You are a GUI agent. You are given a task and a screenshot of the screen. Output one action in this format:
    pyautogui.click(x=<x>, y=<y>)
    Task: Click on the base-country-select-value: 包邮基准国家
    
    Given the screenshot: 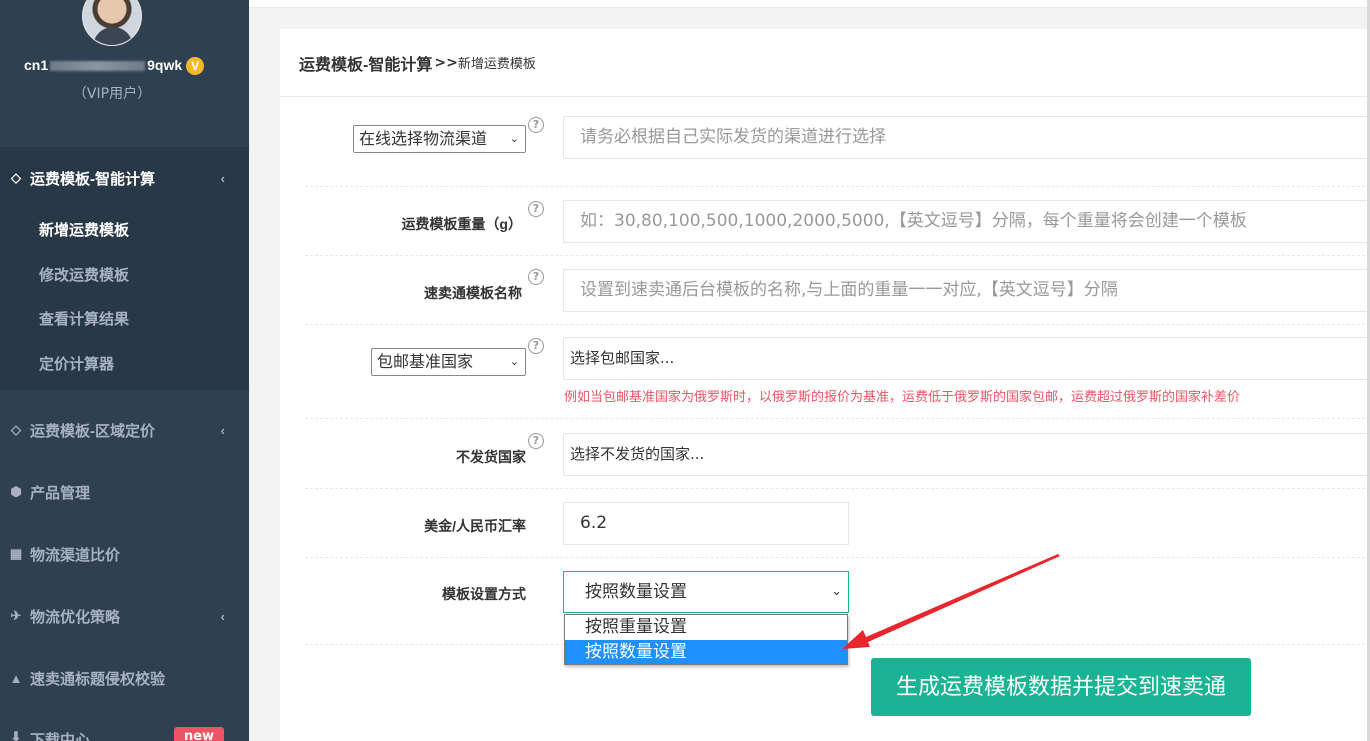 What is the action you would take?
    pyautogui.click(x=425, y=361)
    